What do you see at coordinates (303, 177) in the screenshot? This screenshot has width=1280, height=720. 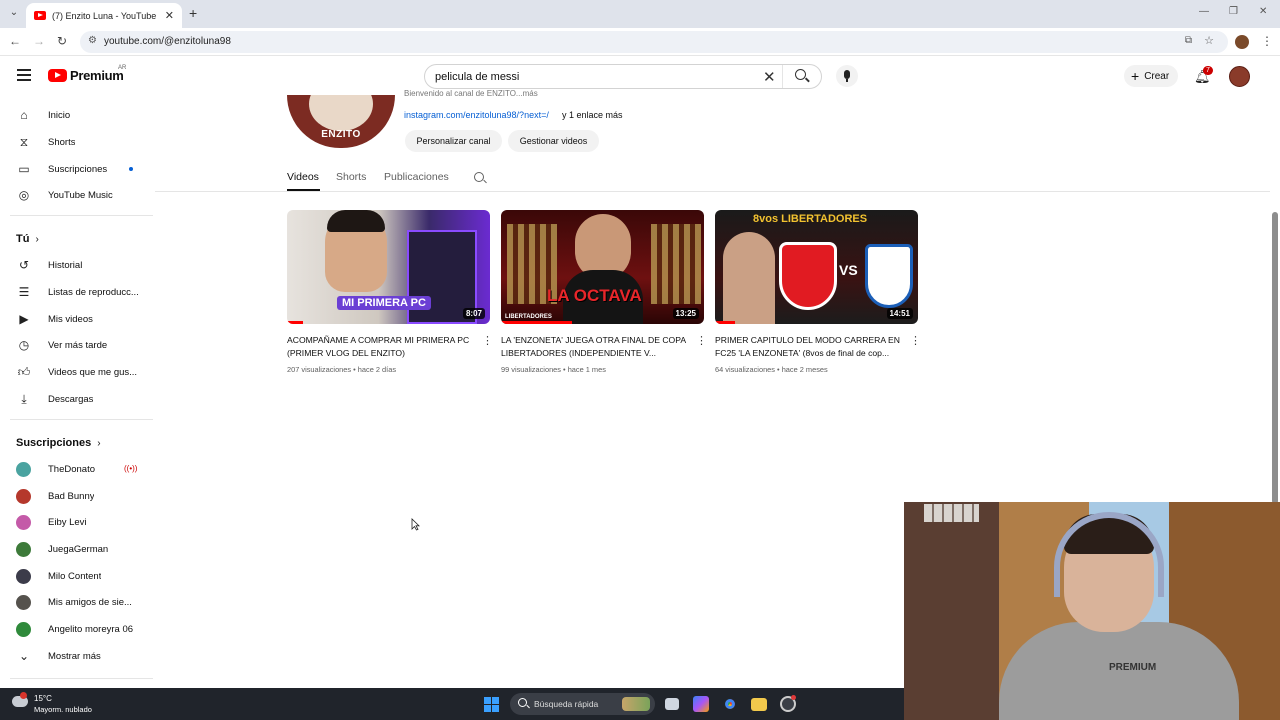 I see `tab-videos: Videos` at bounding box center [303, 177].